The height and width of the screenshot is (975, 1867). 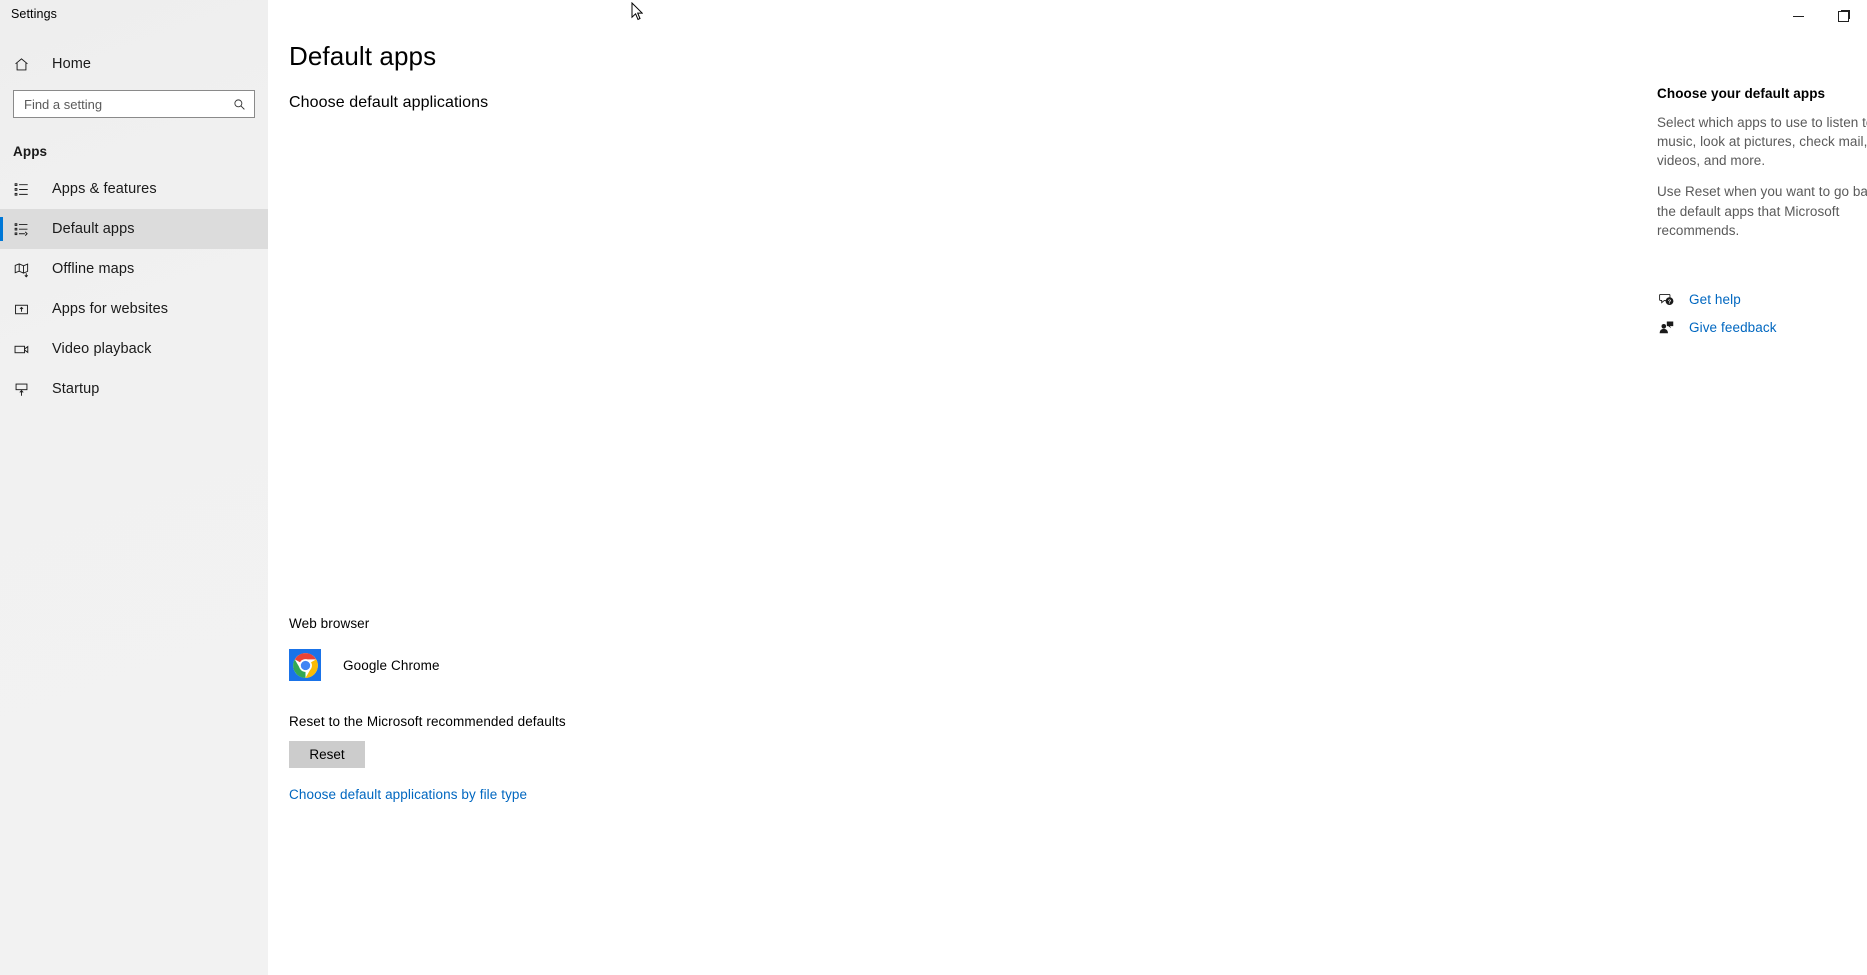 I want to click on choose-defaults-by-file-type-link: Choose default applications by file type, so click(x=408, y=794).